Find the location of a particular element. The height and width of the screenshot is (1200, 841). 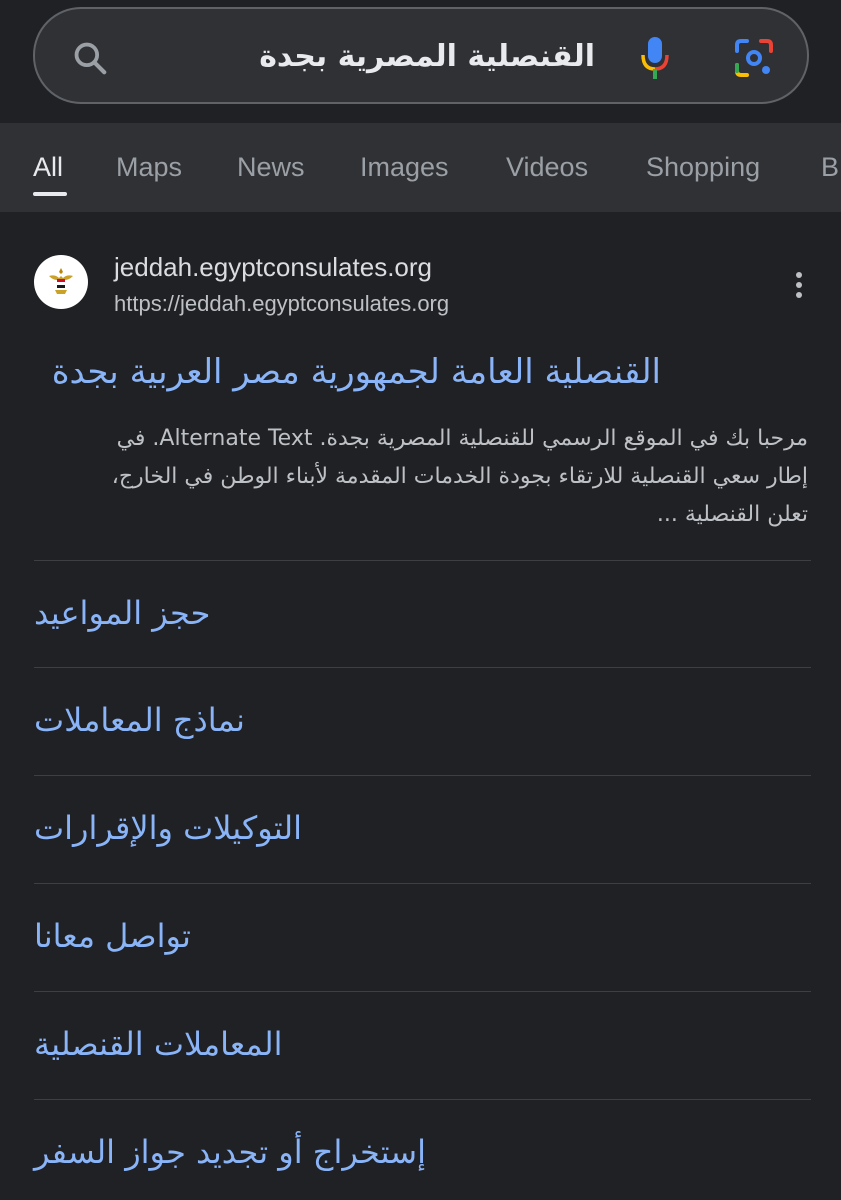

sitelink-passport: إستخراج أو تجديد جواز السفر is located at coordinates (422, 1149).